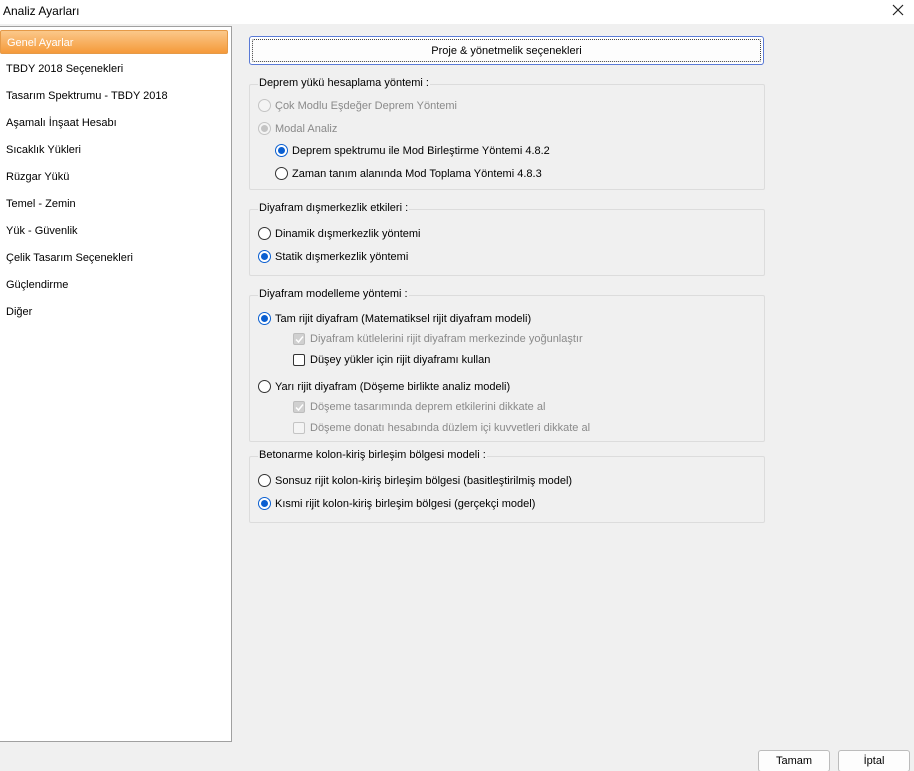 The image size is (914, 771). I want to click on sidebar-item-ruzgar: Rüzgar Yükü, so click(115, 177).